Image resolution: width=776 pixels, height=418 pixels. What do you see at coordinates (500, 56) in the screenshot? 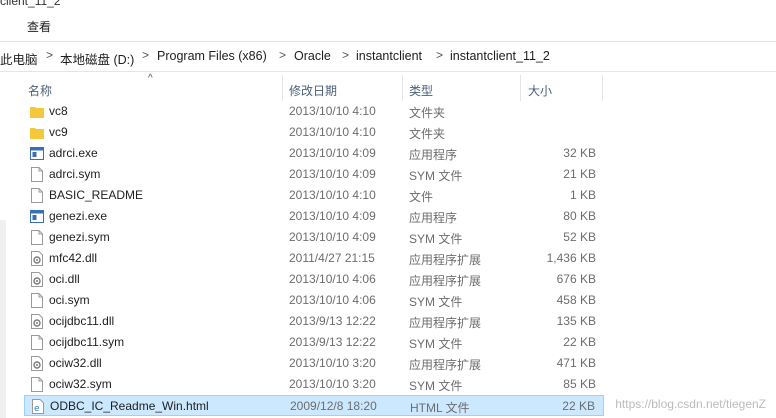
I see `breadcrumb-instantclient-11-2: instantclient_11_2` at bounding box center [500, 56].